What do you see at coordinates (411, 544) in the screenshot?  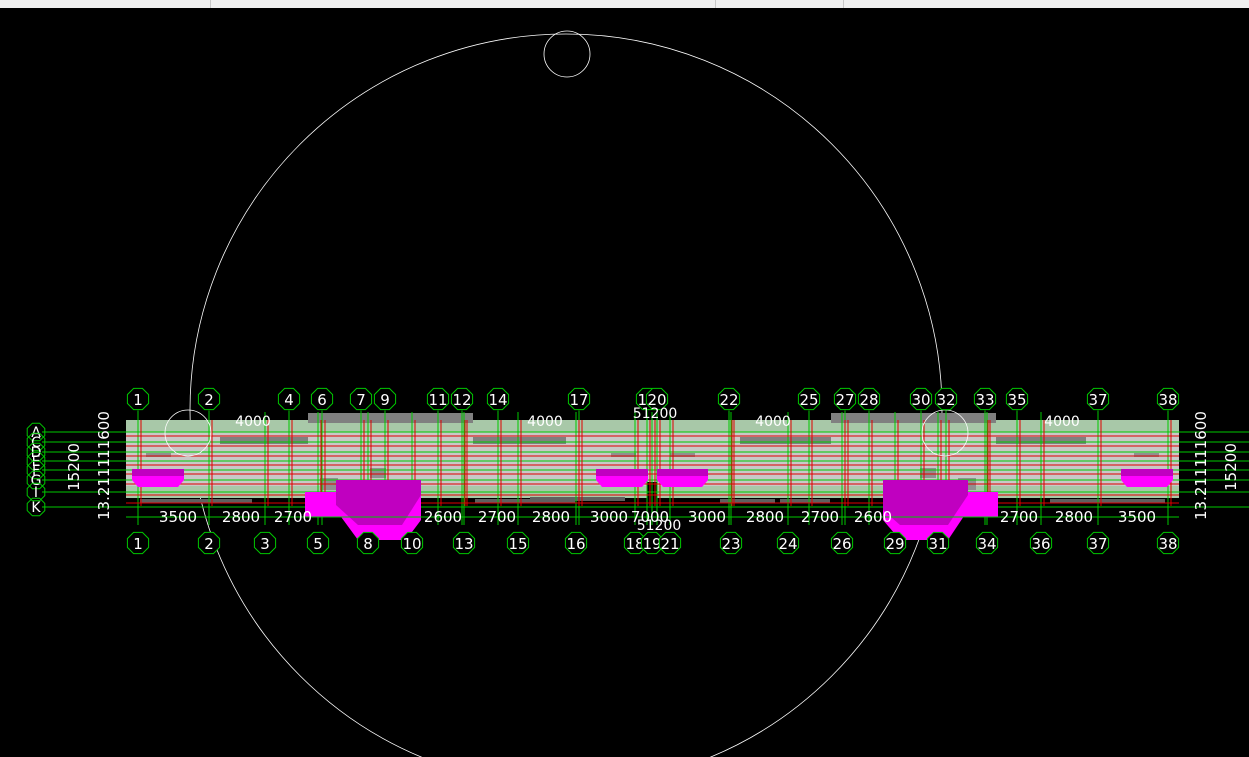 I see `axis-label: 10` at bounding box center [411, 544].